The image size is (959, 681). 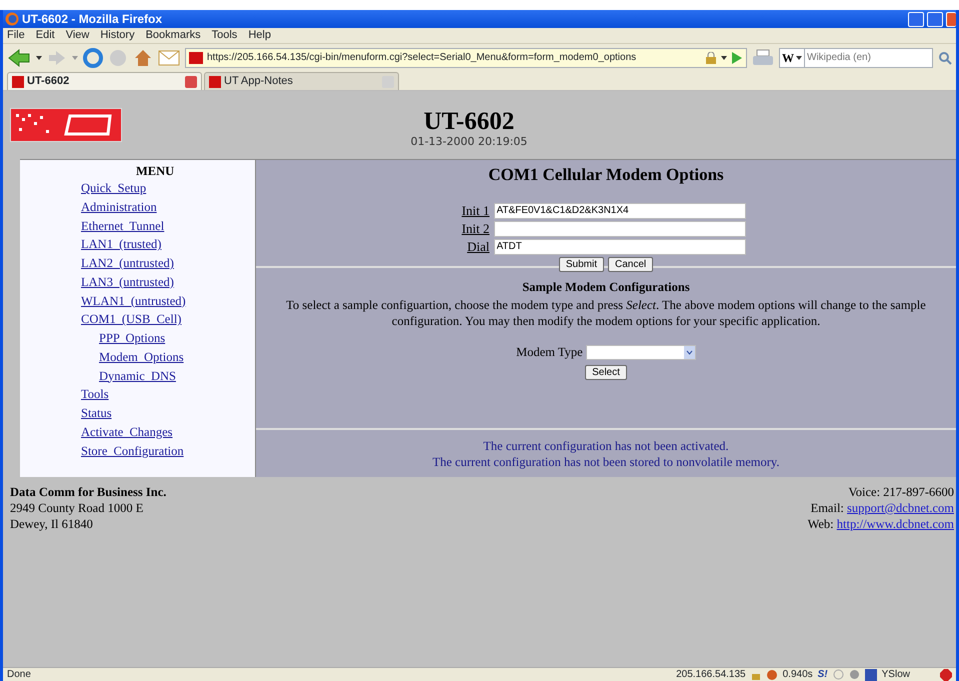 What do you see at coordinates (122, 226) in the screenshot?
I see `menu-link: Ethernet Tunnel` at bounding box center [122, 226].